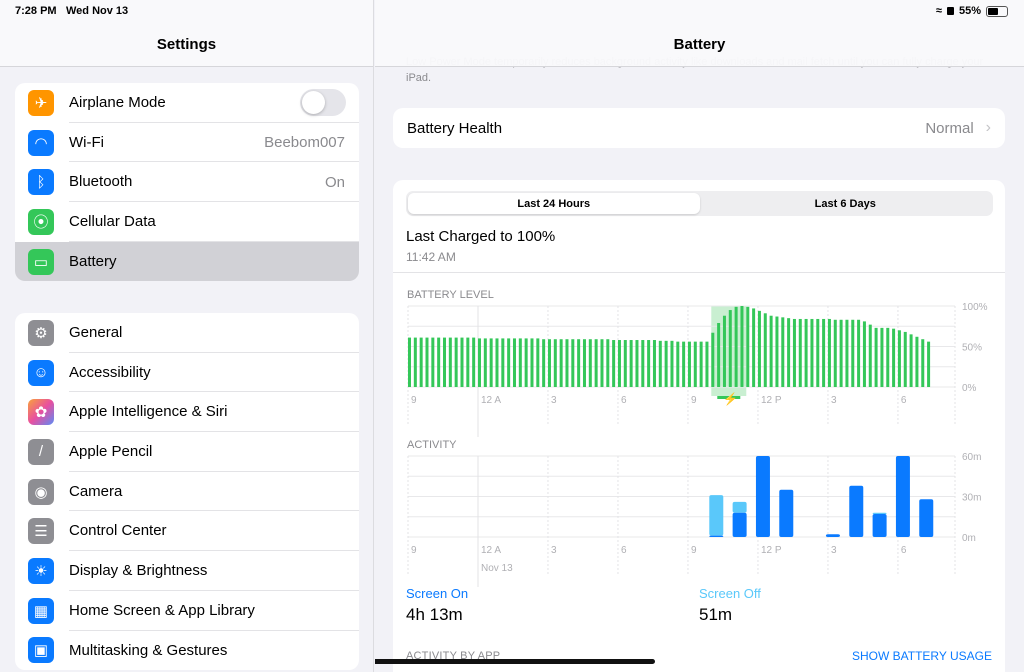  Describe the element at coordinates (214, 412) in the screenshot. I see `sidebar-item-label: Apple Intelligence & Siri` at that location.